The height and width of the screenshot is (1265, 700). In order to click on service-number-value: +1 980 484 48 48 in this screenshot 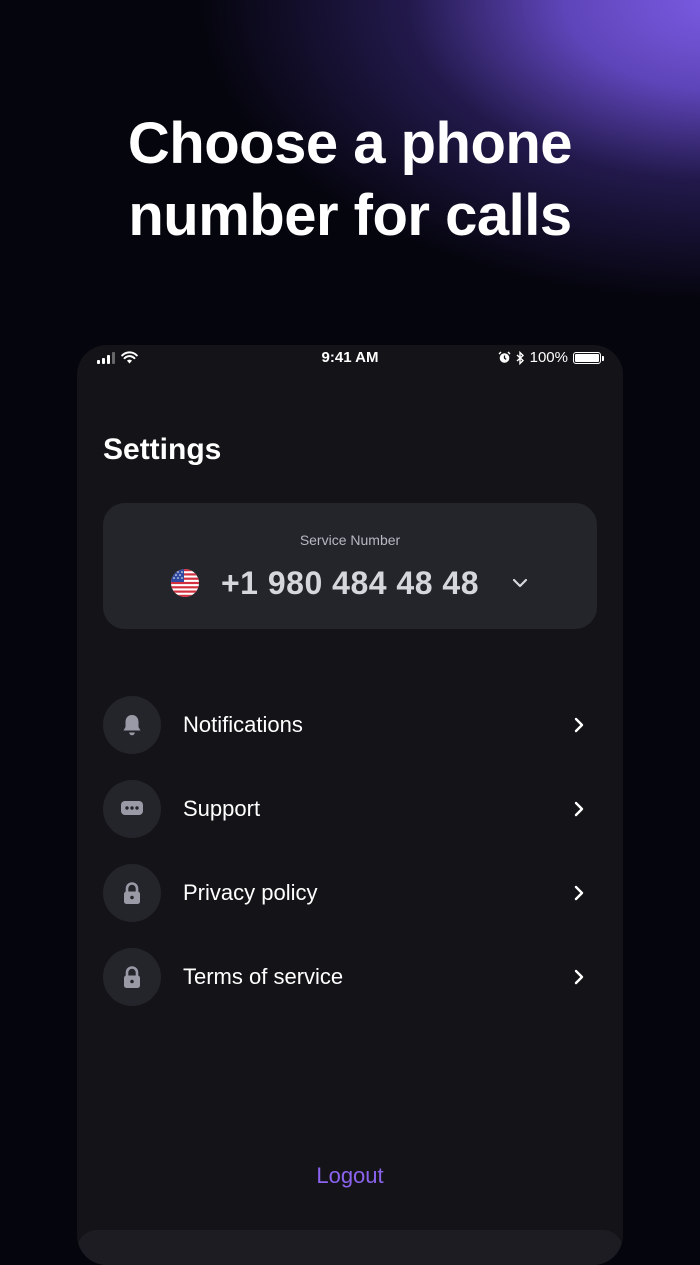, I will do `click(349, 582)`.